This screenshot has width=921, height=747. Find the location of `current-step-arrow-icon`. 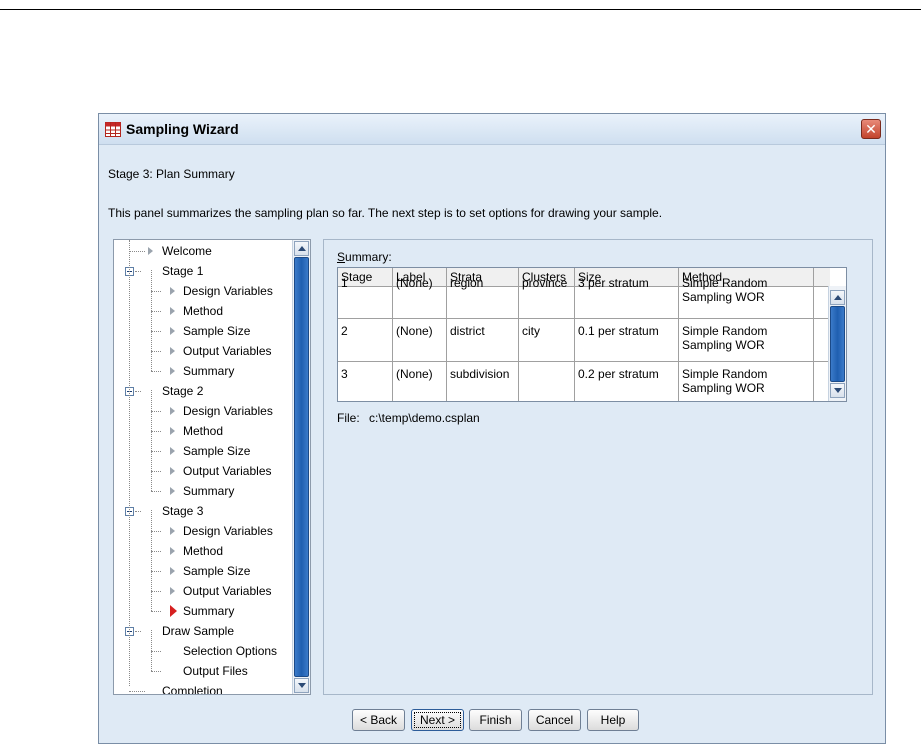

current-step-arrow-icon is located at coordinates (173, 611).